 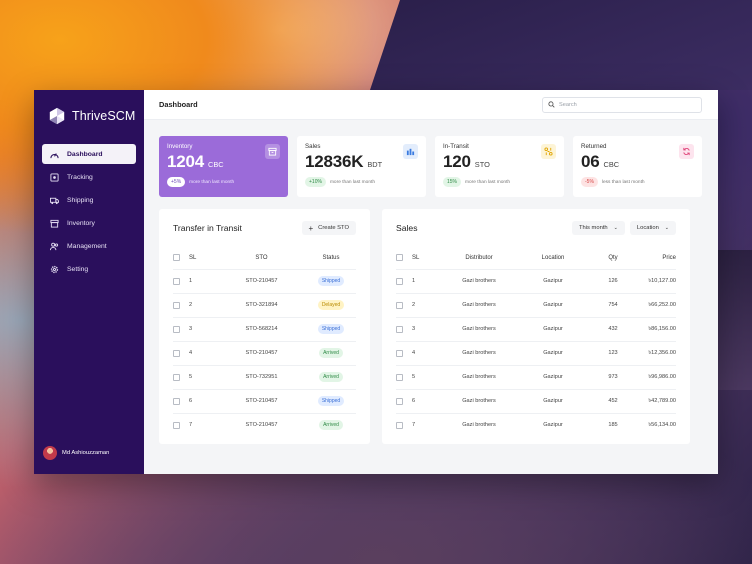 I want to click on user-profile: Md Ashiouzzaman, so click(x=76, y=453).